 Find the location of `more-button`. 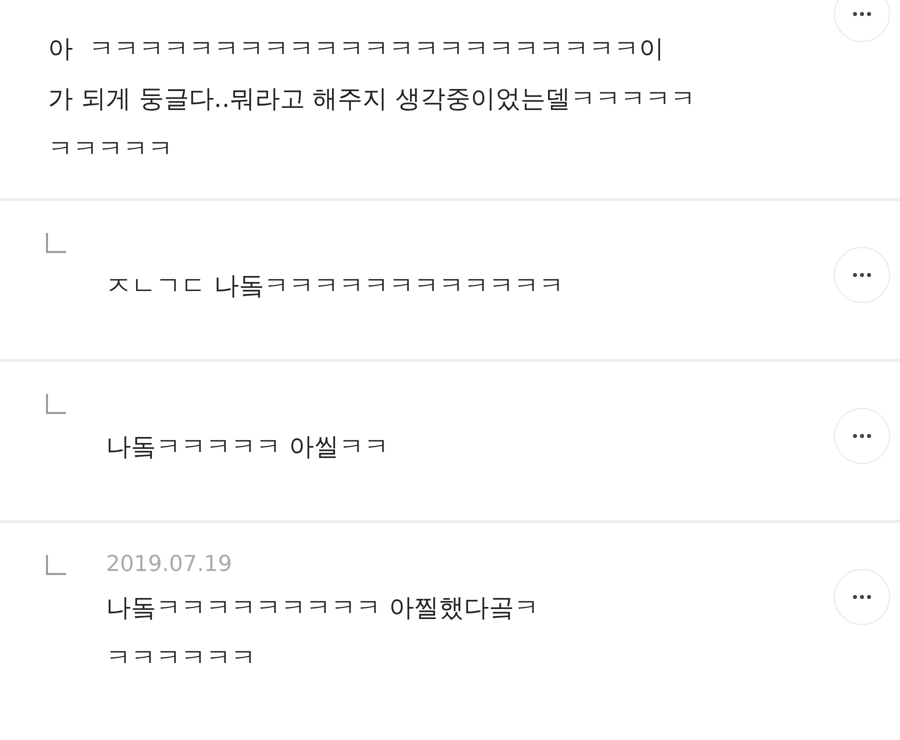

more-button is located at coordinates (862, 21).